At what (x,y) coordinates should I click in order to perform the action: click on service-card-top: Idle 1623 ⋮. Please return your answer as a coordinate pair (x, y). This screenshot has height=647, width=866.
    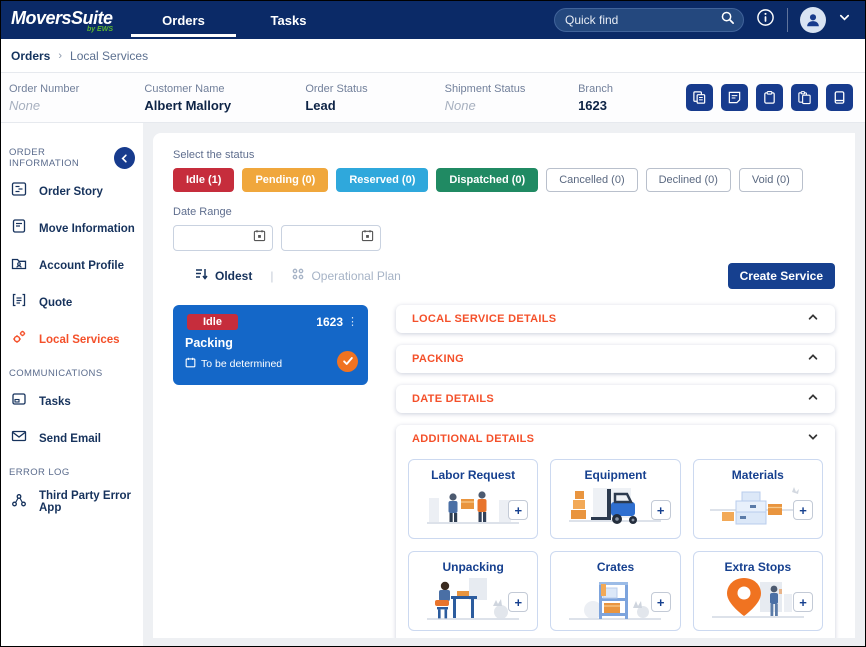
    Looking at the image, I should click on (270, 322).